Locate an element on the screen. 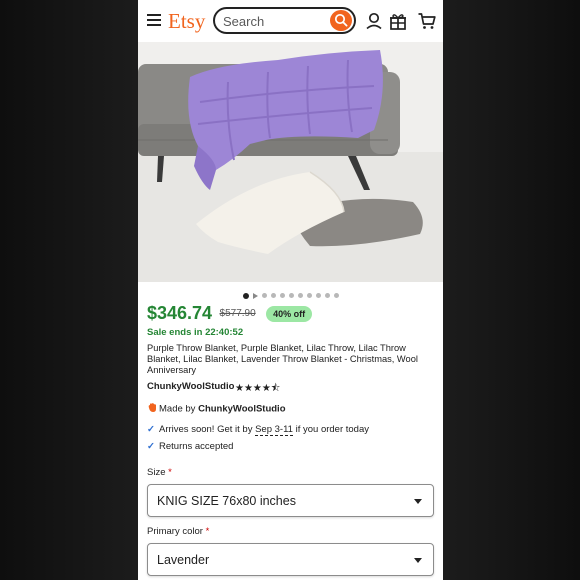 The height and width of the screenshot is (580, 580). delivery-suffix: if you order today is located at coordinates (330, 429).